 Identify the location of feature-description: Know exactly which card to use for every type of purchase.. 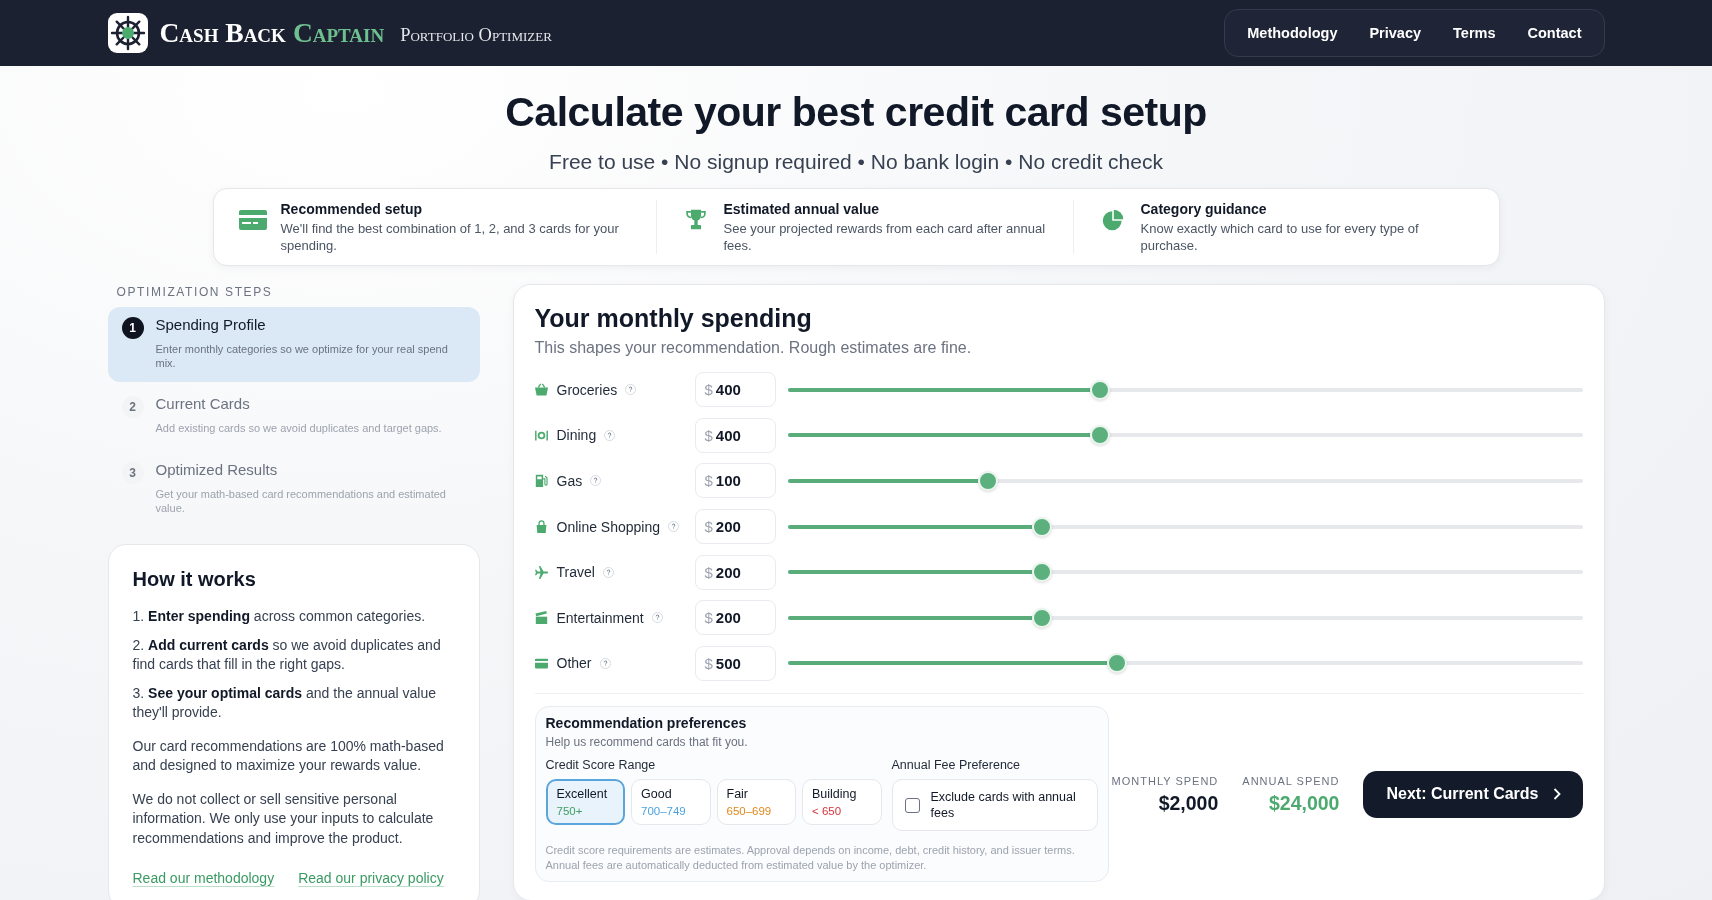
(1280, 237).